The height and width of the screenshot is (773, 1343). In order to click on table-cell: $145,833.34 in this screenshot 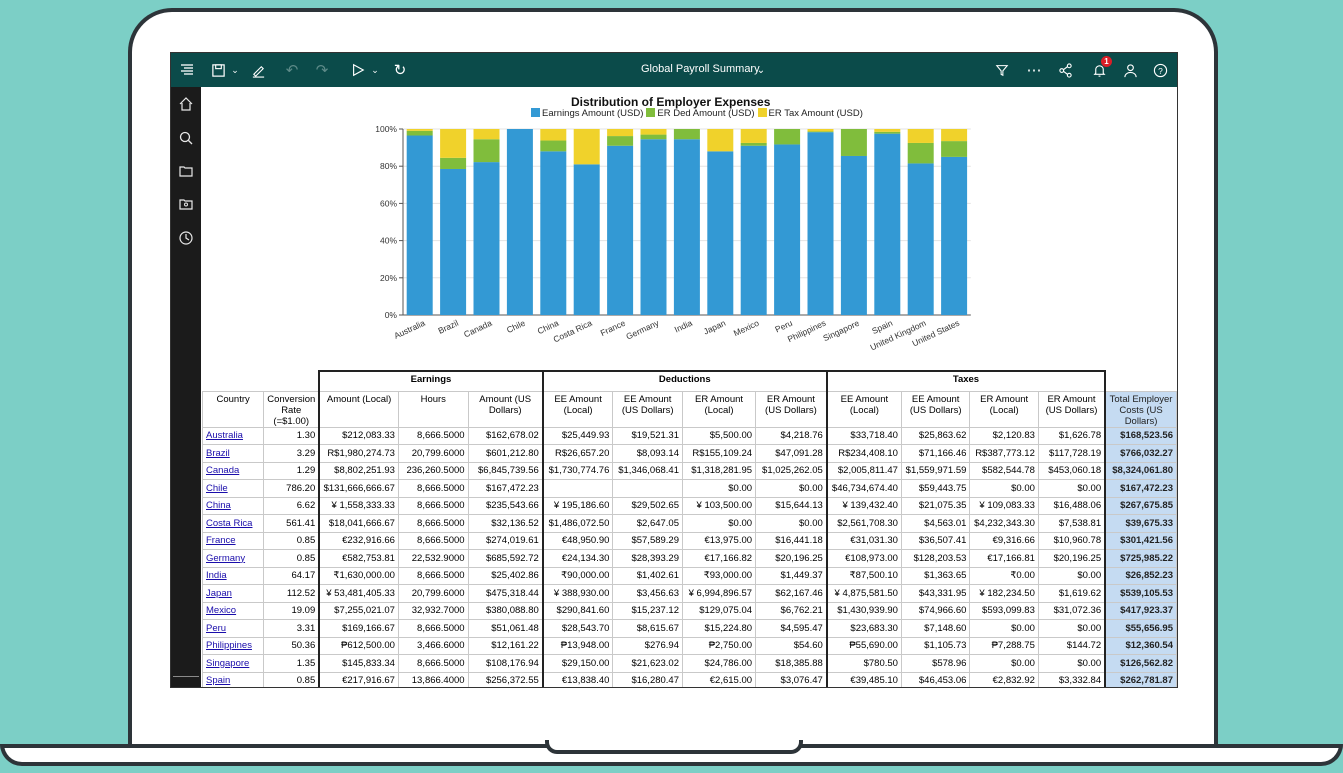, I will do `click(358, 663)`.